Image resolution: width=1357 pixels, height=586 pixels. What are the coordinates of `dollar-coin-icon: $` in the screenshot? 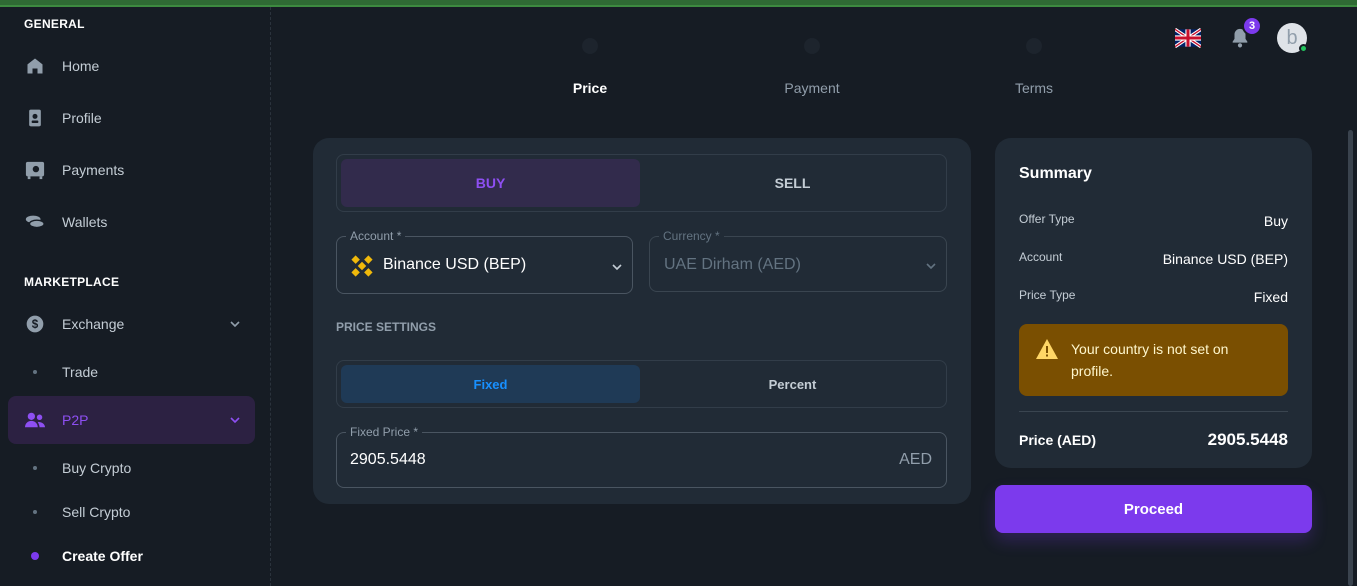 It's located at (35, 324).